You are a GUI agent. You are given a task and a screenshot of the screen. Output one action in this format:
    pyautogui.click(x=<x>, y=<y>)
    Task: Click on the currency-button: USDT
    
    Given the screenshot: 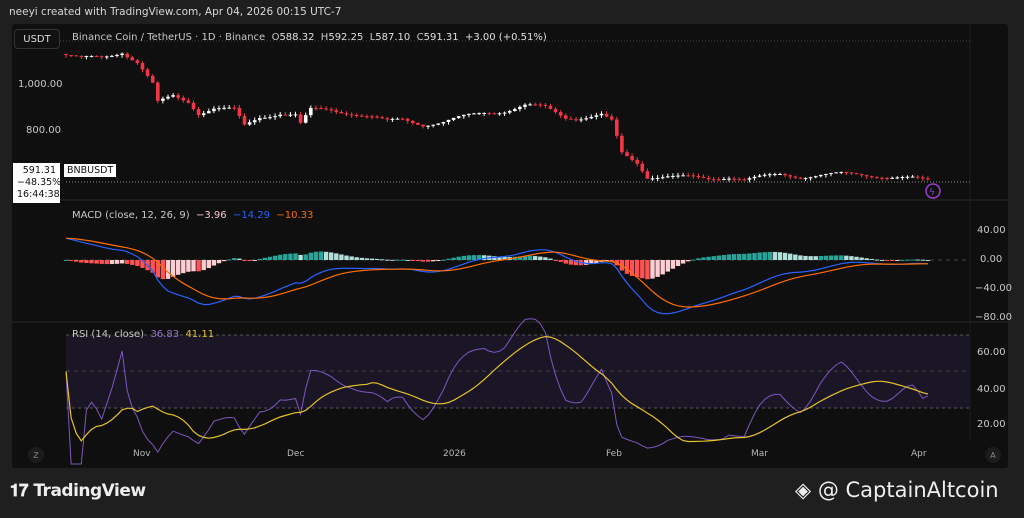 What is the action you would take?
    pyautogui.click(x=37, y=39)
    